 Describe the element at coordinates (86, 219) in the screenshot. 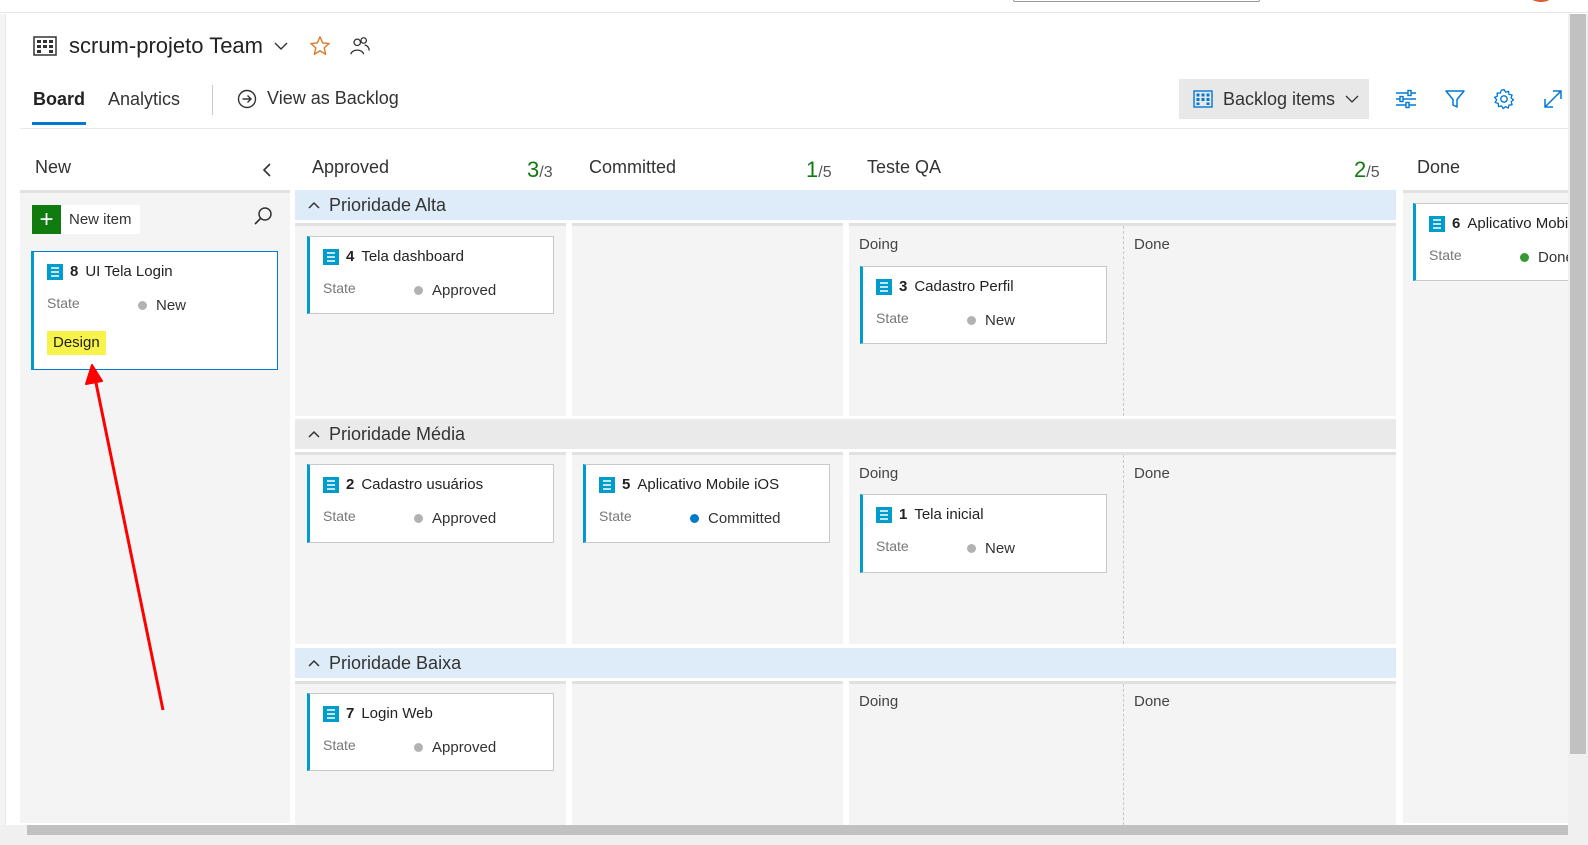

I see `new-item-button: + New item` at that location.